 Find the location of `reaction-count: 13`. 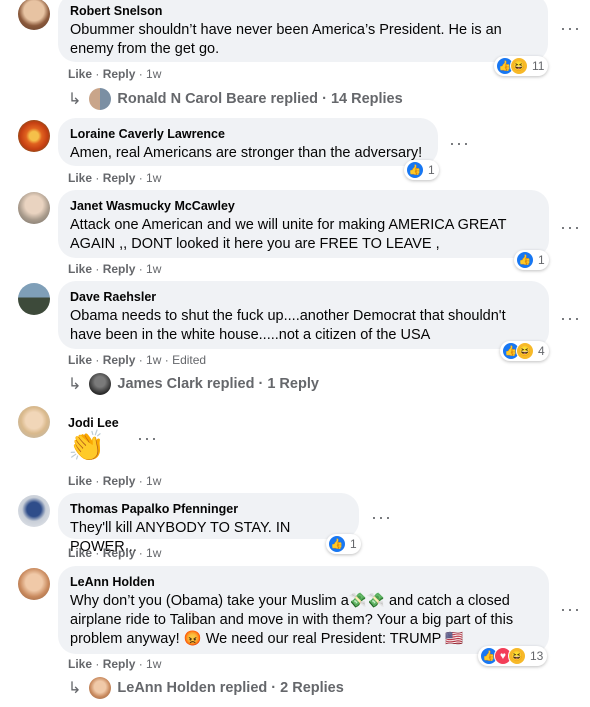

reaction-count: 13 is located at coordinates (537, 656).